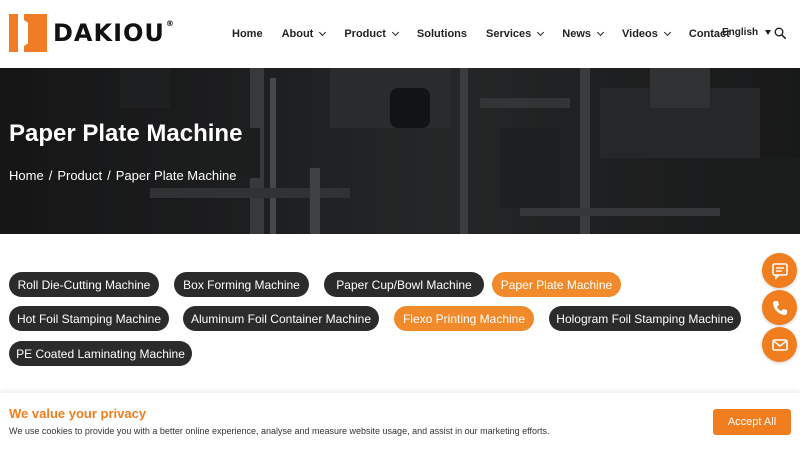 The image size is (800, 450). Describe the element at coordinates (79, 175) in the screenshot. I see `breadcrumb-product: Product` at that location.